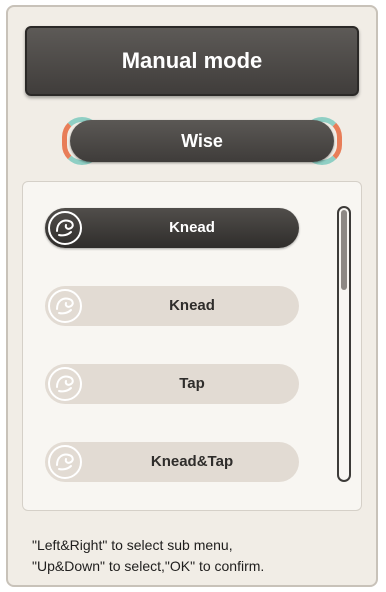  I want to click on menu-item-knead-selected: Knead, so click(172, 228).